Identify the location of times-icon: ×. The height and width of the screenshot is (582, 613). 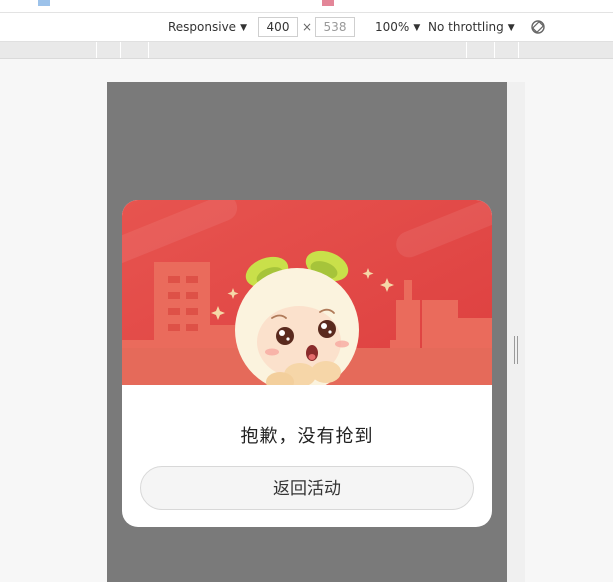
(307, 27).